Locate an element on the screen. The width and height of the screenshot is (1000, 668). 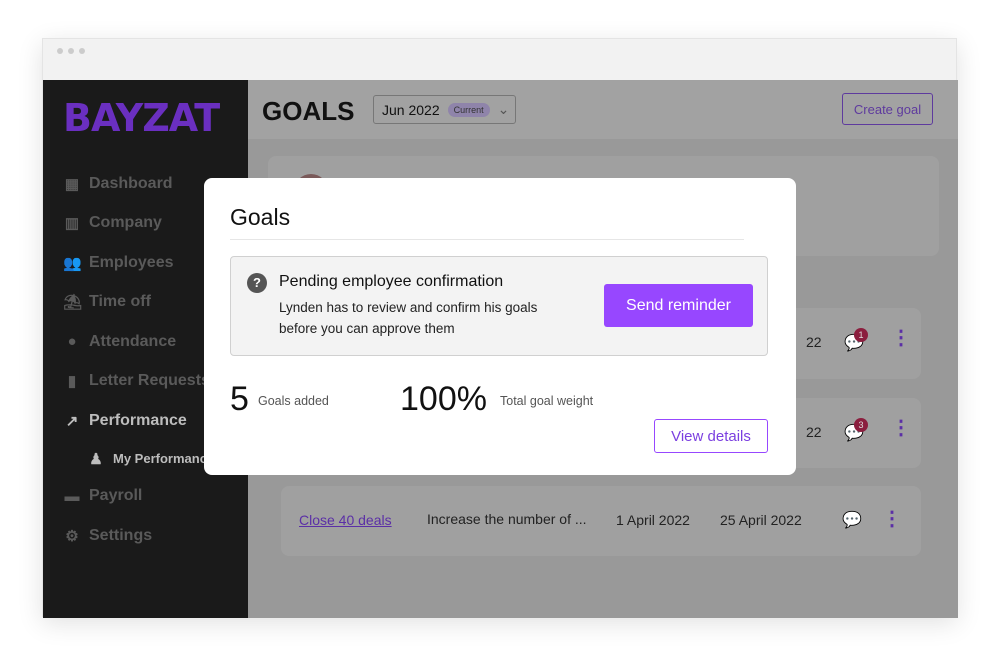
money-icon: ▬ is located at coordinates (72, 496).